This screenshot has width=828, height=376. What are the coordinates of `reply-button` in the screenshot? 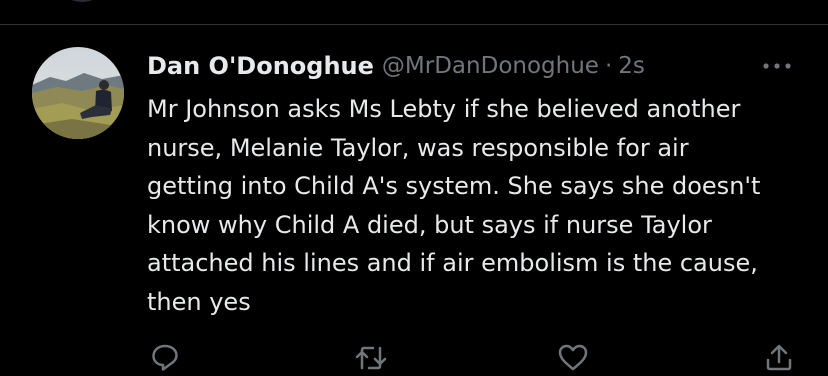 It's located at (165, 359).